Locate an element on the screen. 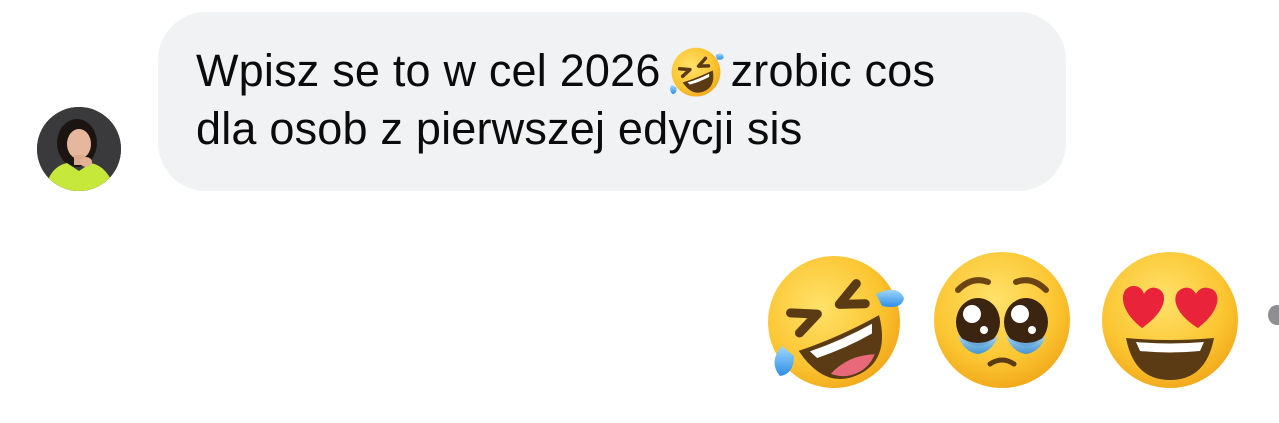 The height and width of the screenshot is (423, 1279). pleading-face-icon is located at coordinates (1002, 320).